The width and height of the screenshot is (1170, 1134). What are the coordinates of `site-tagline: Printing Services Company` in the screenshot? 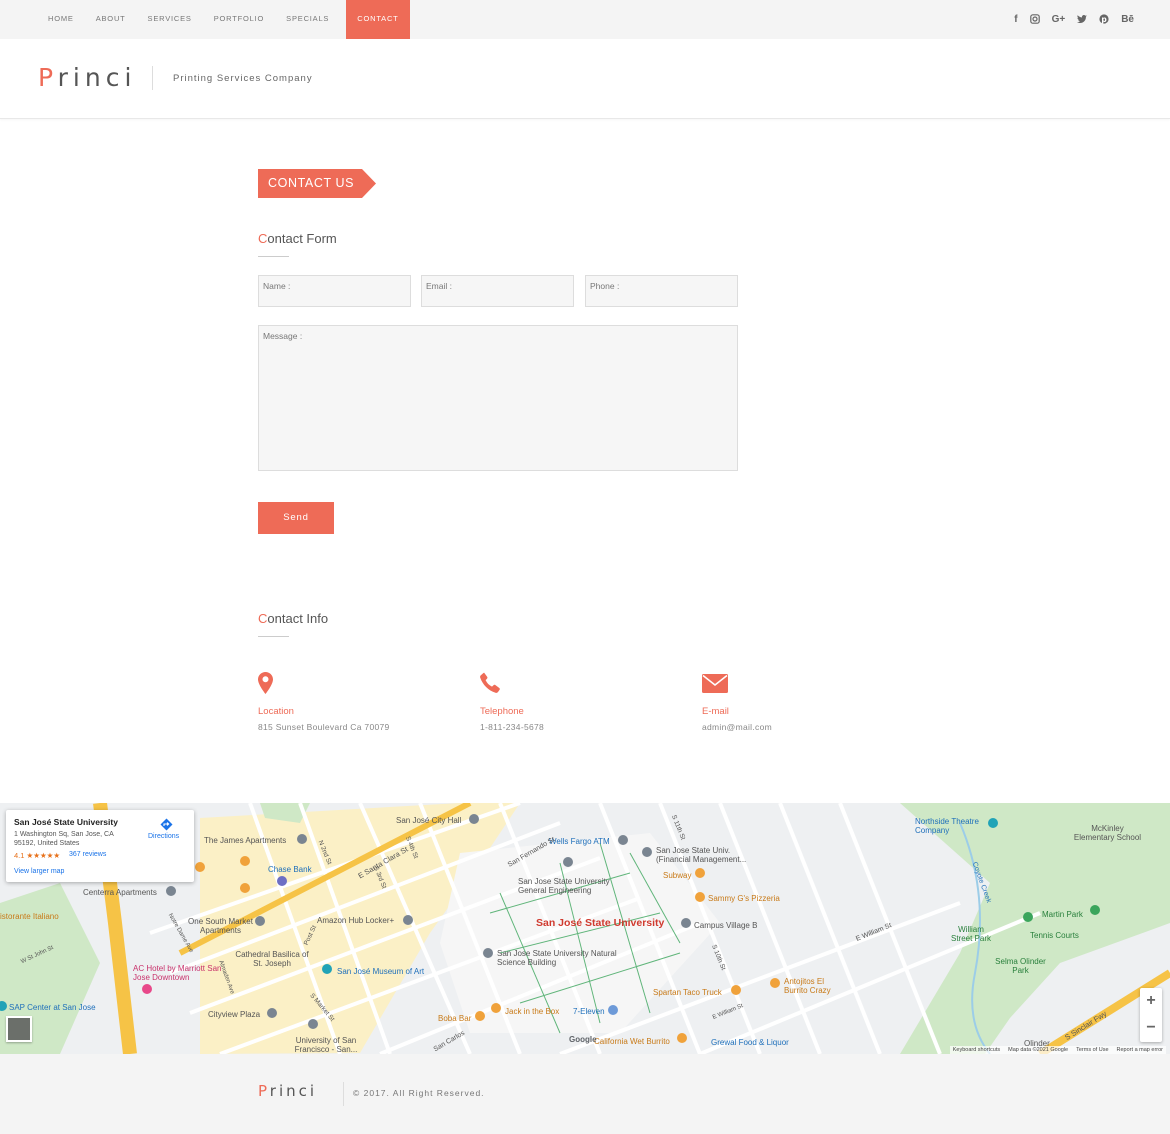 It's located at (243, 78).